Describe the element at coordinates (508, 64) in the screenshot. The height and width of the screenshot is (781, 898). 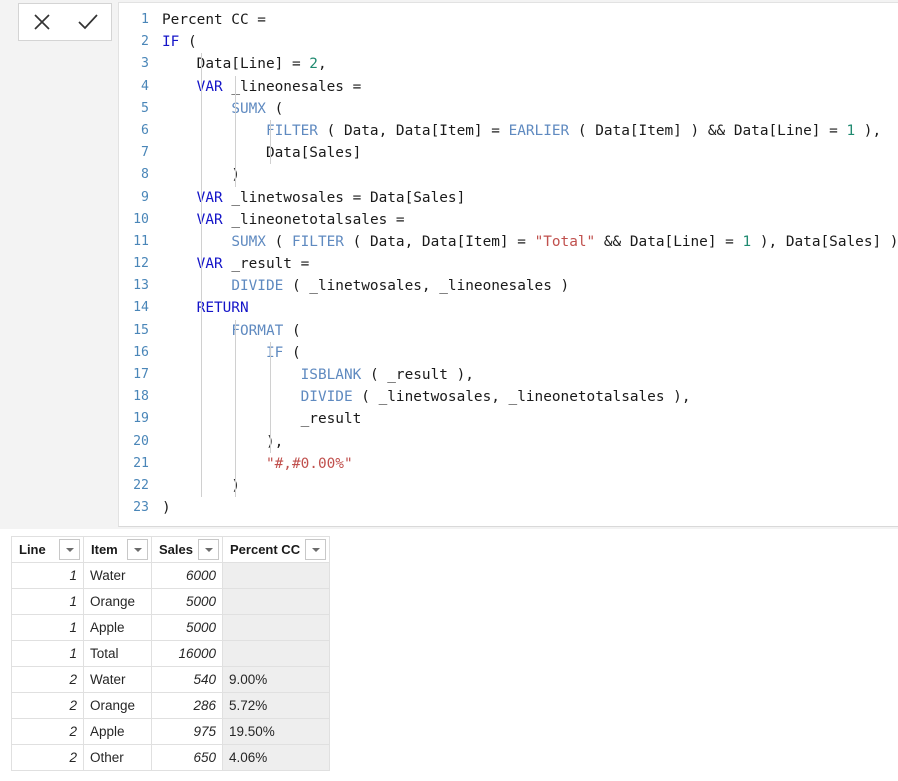
I see `code-line: 3 Data[Line] = 2,` at that location.